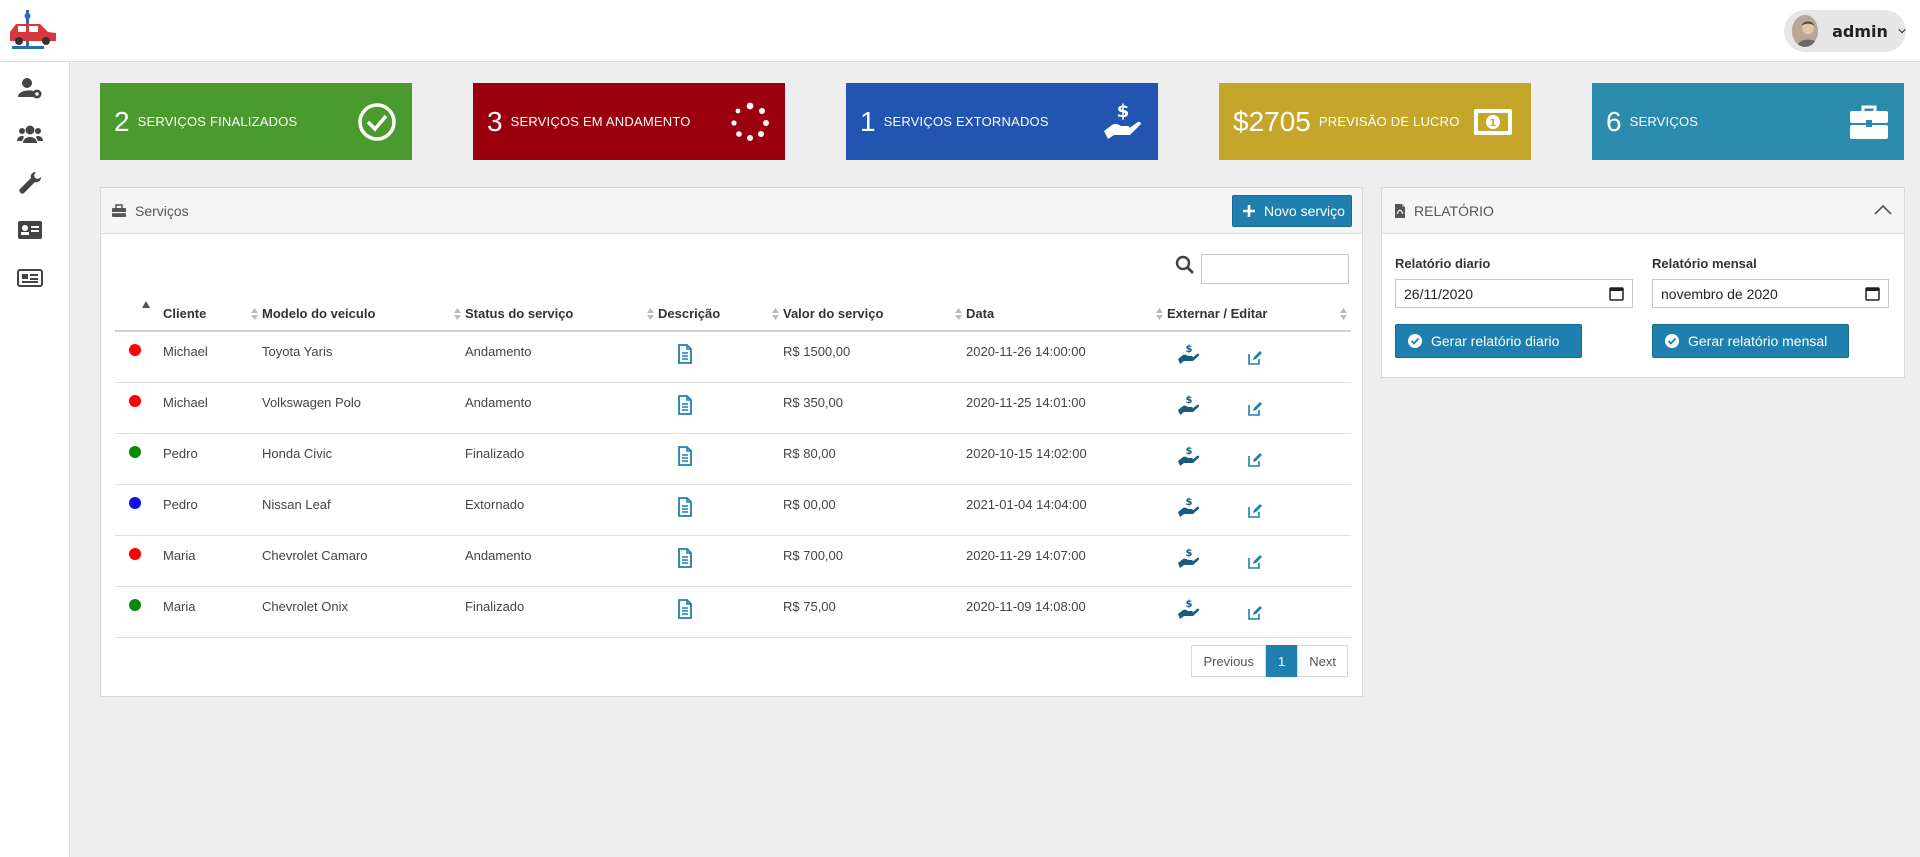 This screenshot has height=857, width=1920. What do you see at coordinates (139, 459) in the screenshot?
I see `status-dot-cell` at bounding box center [139, 459].